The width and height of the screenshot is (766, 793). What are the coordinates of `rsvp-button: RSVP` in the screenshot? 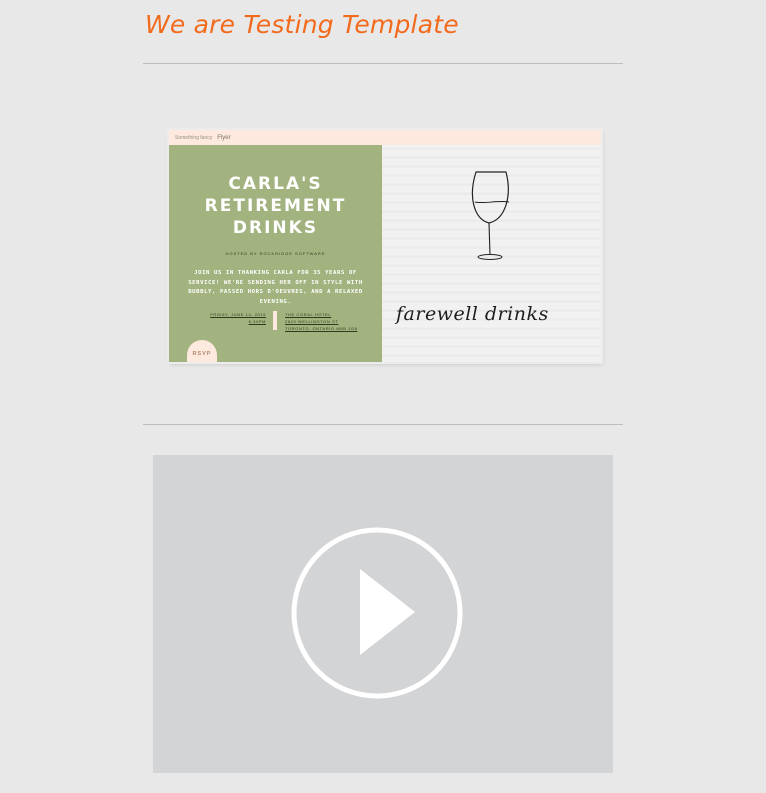 It's located at (202, 351).